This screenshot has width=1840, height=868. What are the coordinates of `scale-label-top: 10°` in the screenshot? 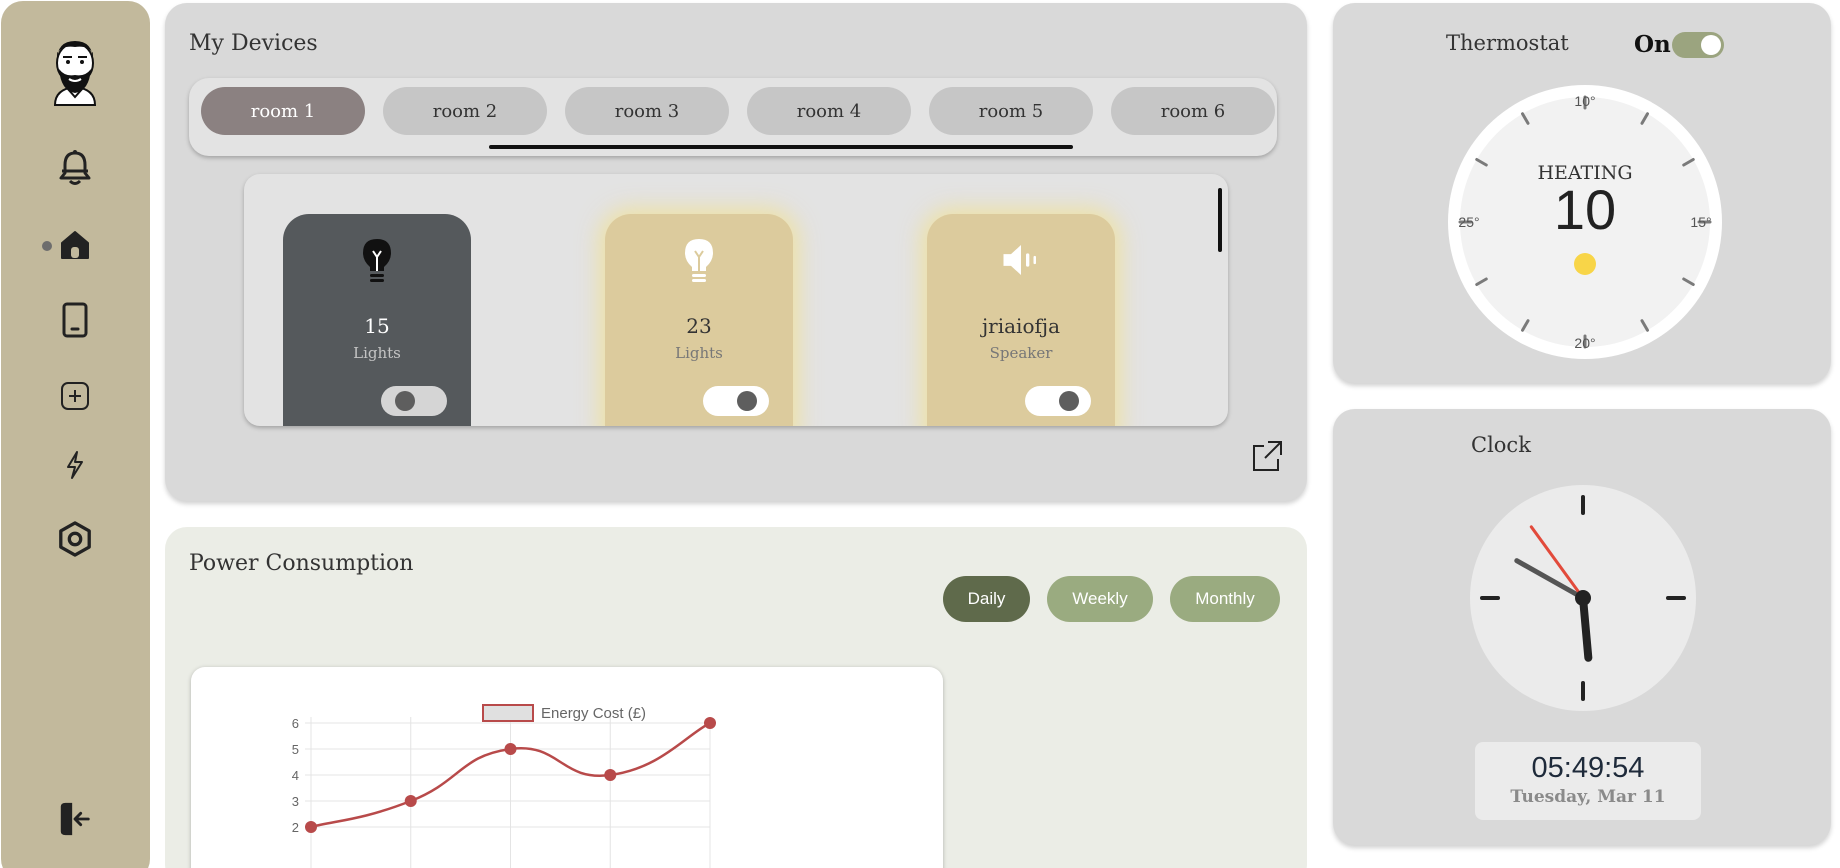 It's located at (1584, 101).